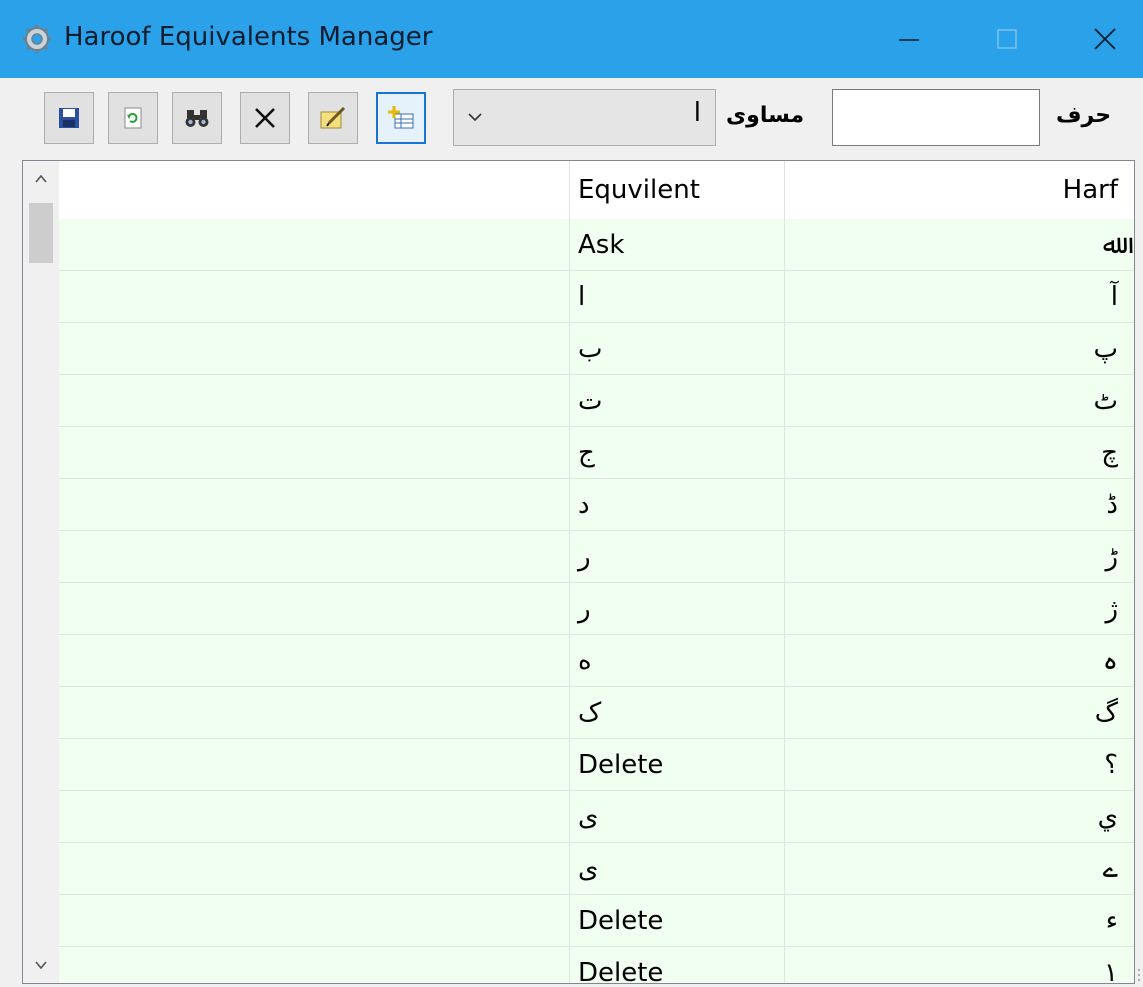 The image size is (1143, 987). I want to click on table-row: جچ, so click(596, 453).